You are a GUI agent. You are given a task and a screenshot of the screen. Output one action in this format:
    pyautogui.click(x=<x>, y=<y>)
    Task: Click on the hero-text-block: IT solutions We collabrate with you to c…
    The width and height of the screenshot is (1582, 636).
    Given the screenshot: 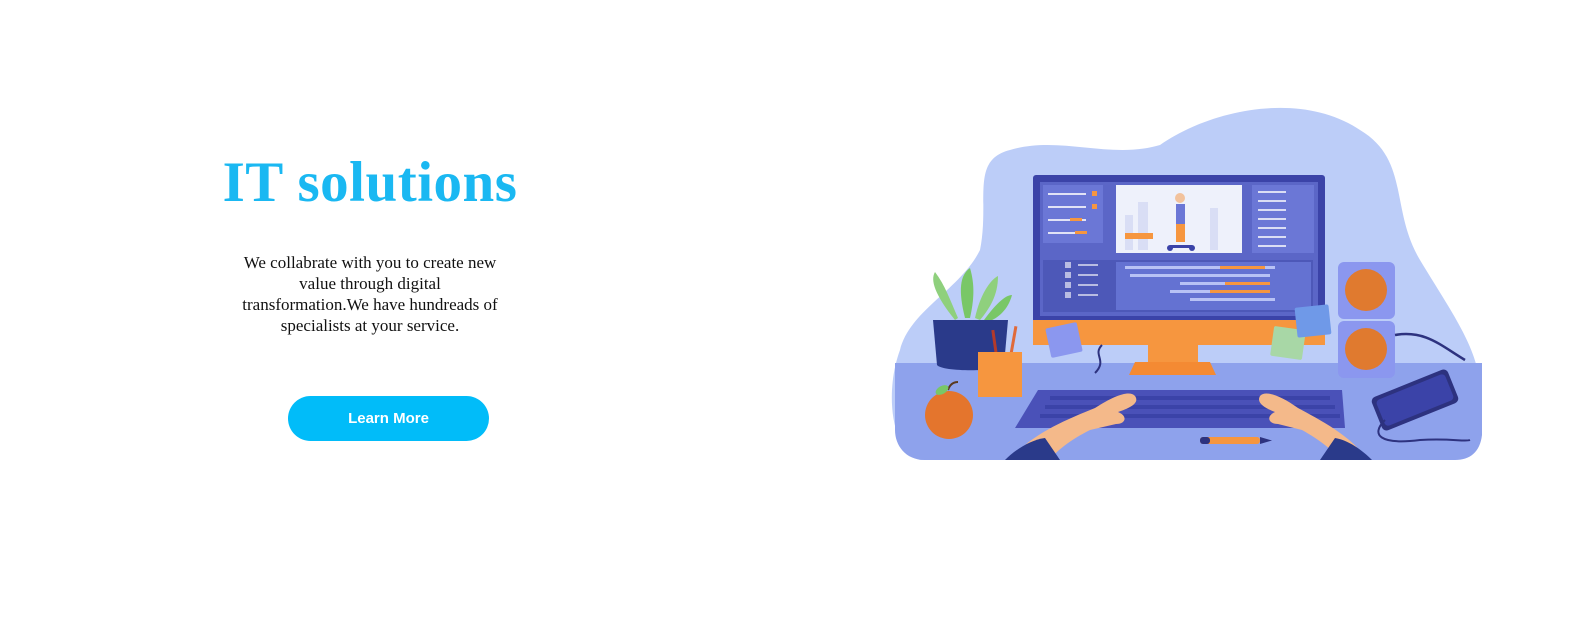 What is the action you would take?
    pyautogui.click(x=370, y=243)
    